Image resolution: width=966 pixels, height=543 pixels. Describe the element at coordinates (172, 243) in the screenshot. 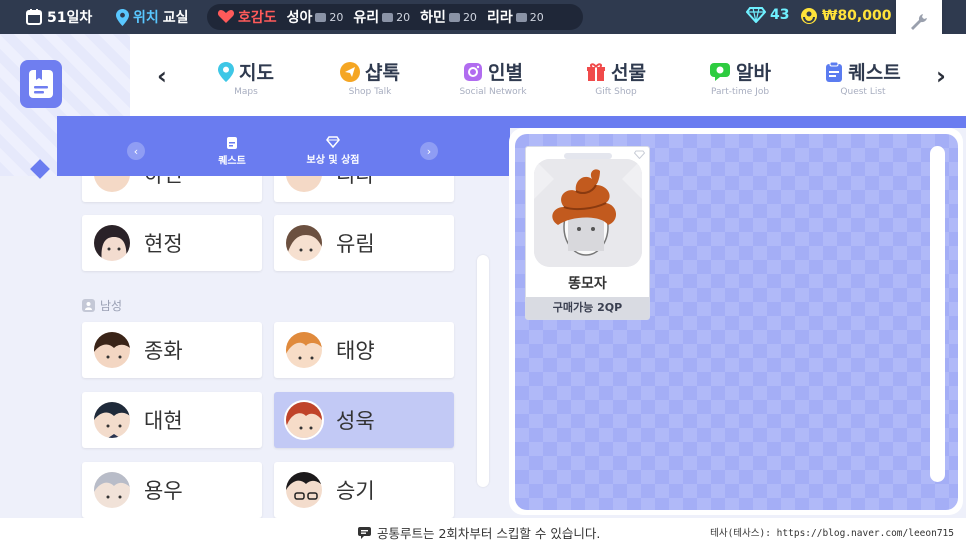

I see `character-card-hyeonjeong: 현정` at that location.